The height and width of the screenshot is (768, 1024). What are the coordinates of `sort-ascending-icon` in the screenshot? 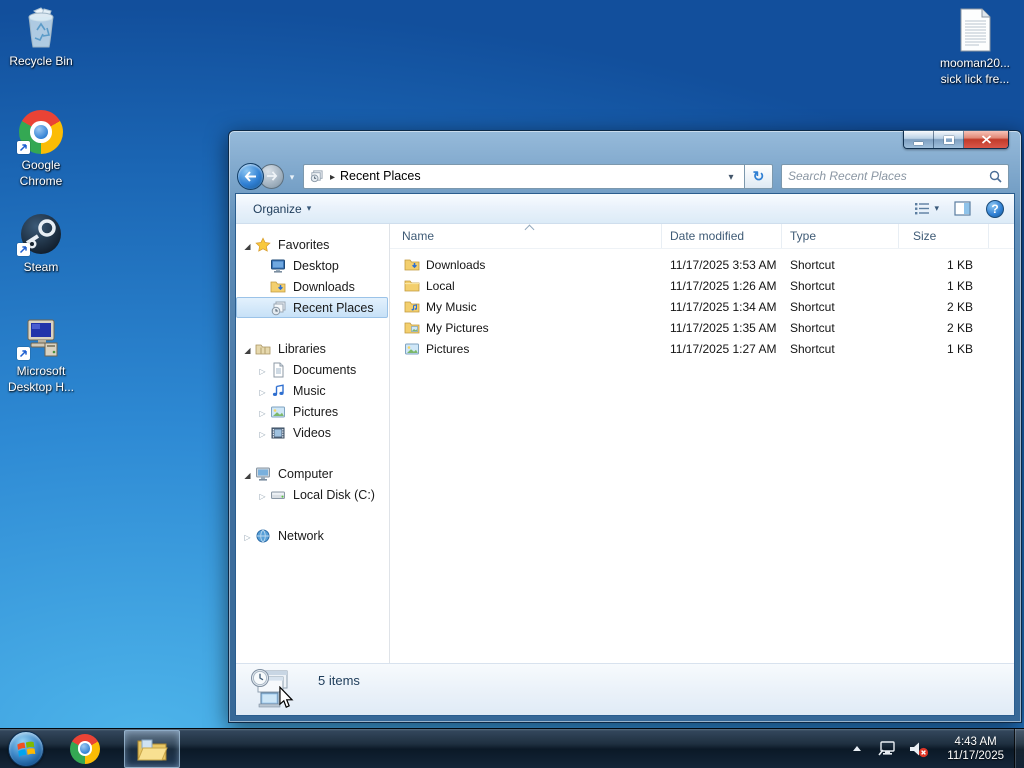 It's located at (529, 229).